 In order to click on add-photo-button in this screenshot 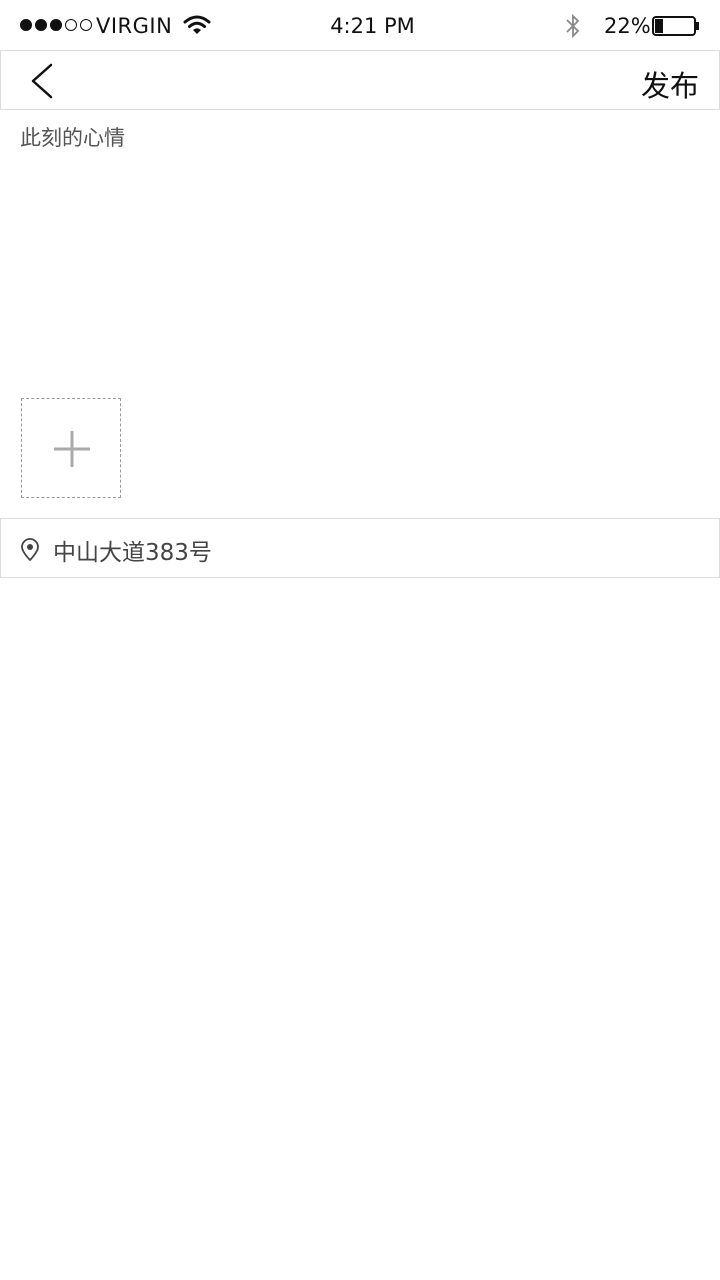, I will do `click(71, 448)`.